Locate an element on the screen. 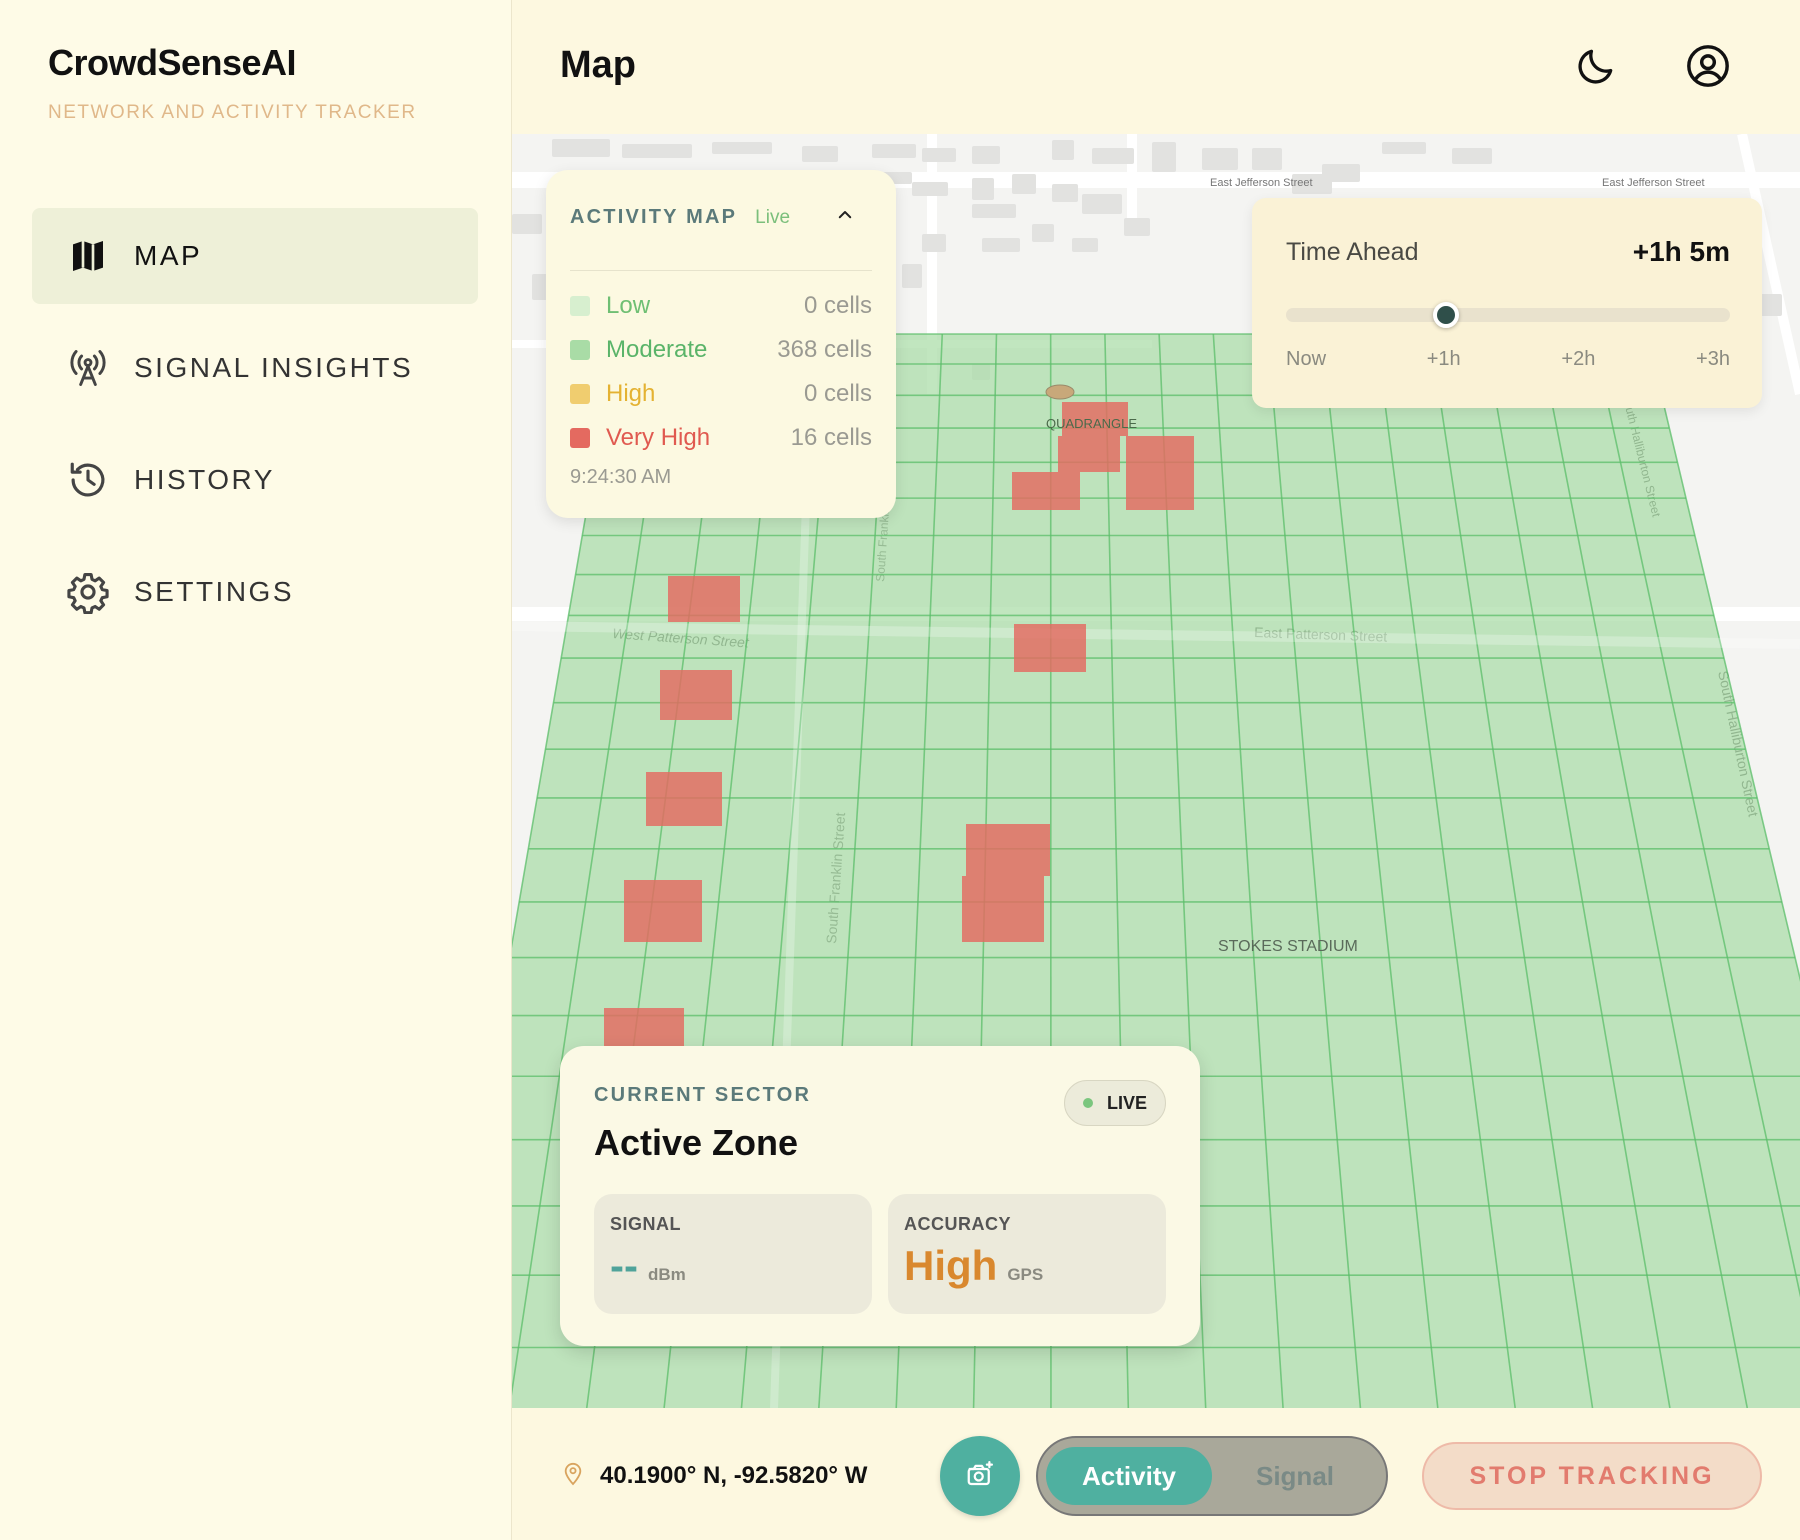 This screenshot has height=1540, width=1800. time-ahead-slider is located at coordinates (1508, 315).